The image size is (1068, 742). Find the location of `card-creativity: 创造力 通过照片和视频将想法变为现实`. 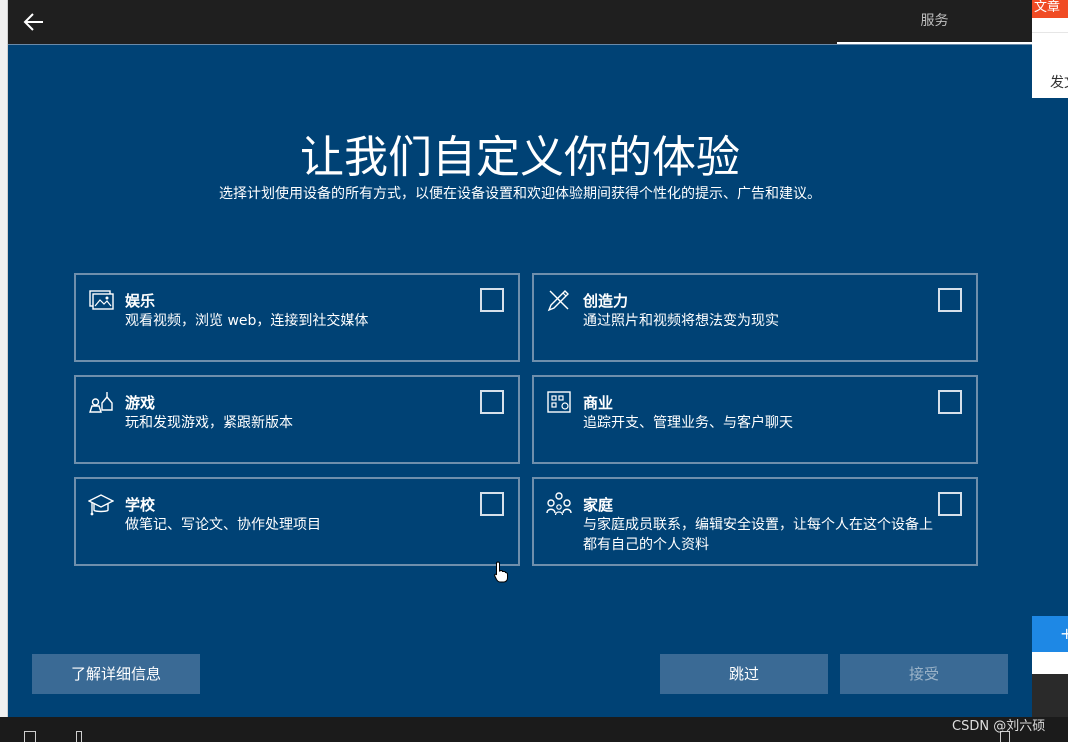

card-creativity: 创造力 通过照片和视频将想法变为现实 is located at coordinates (755, 317).